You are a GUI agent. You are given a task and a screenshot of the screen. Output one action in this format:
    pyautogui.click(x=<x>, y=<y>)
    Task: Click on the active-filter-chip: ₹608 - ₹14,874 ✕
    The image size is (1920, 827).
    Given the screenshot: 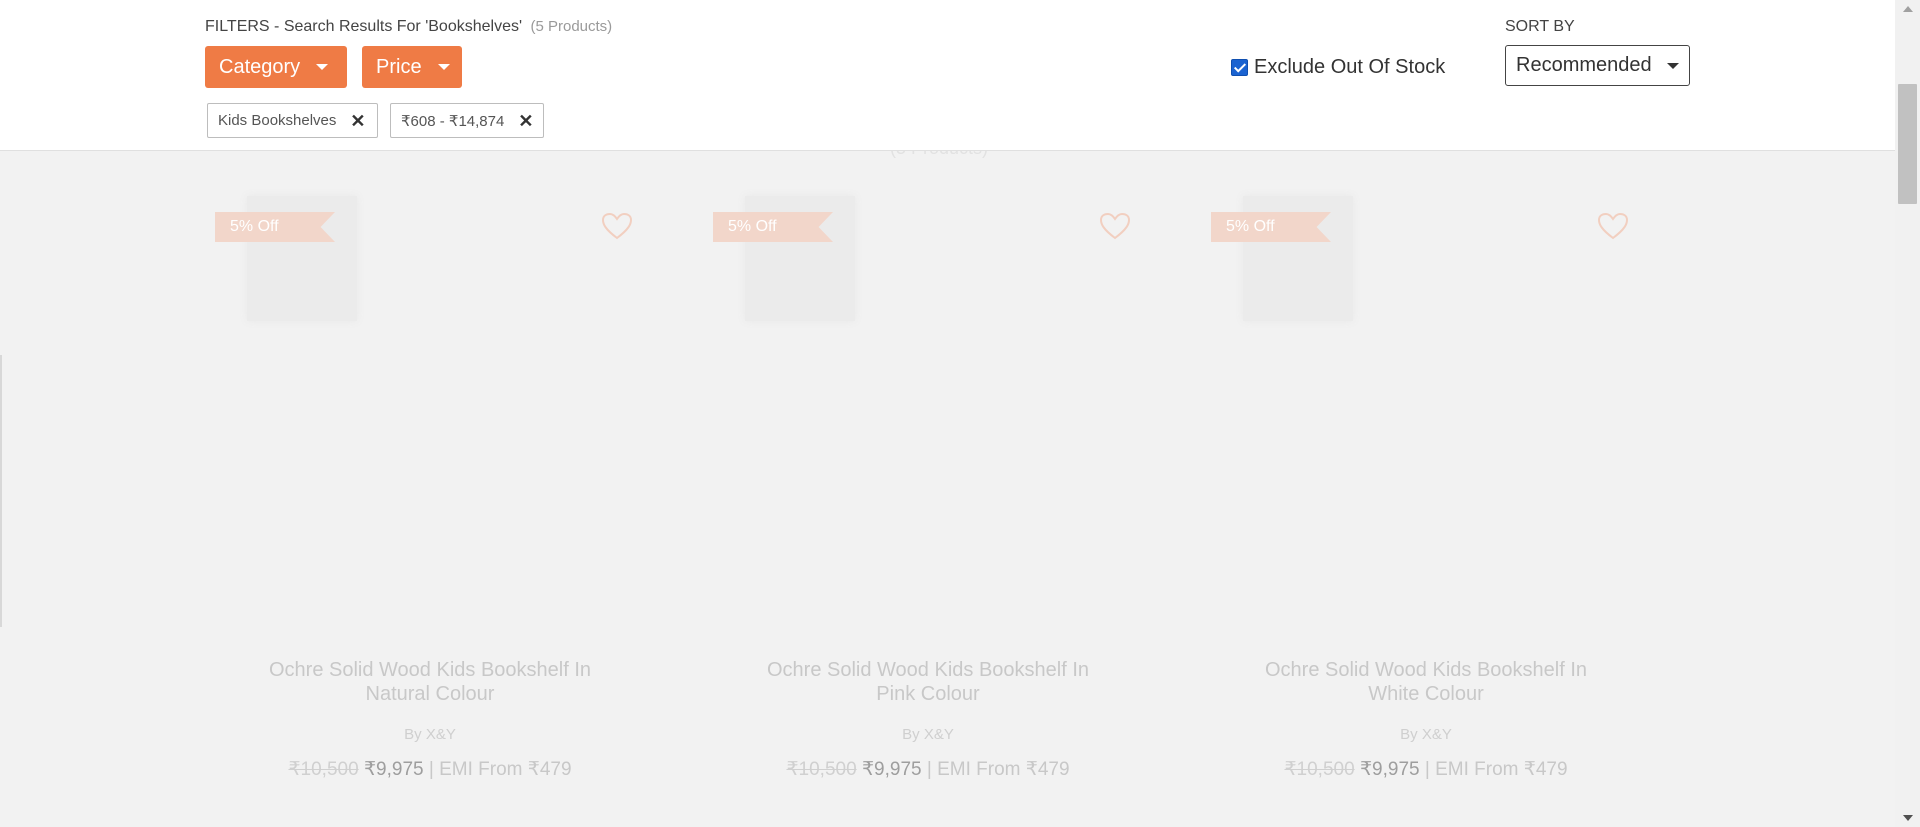 What is the action you would take?
    pyautogui.click(x=467, y=120)
    